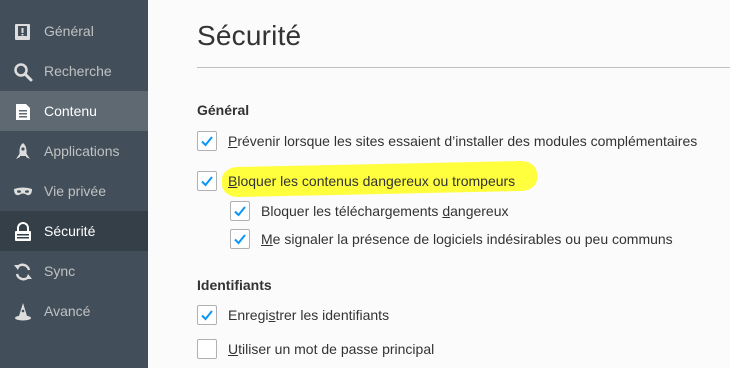  I want to click on sidebar-item-applications: Applications, so click(74, 151).